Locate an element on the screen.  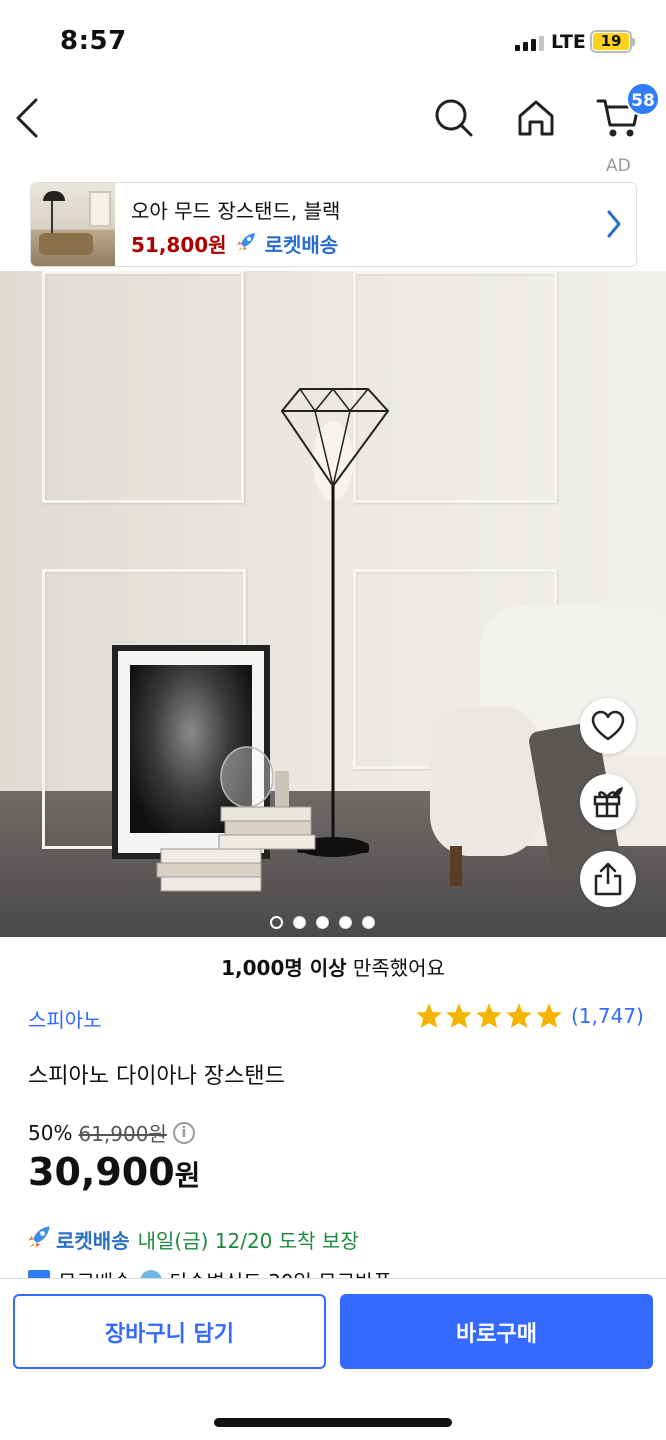
ad-thumbnail is located at coordinates (73, 224).